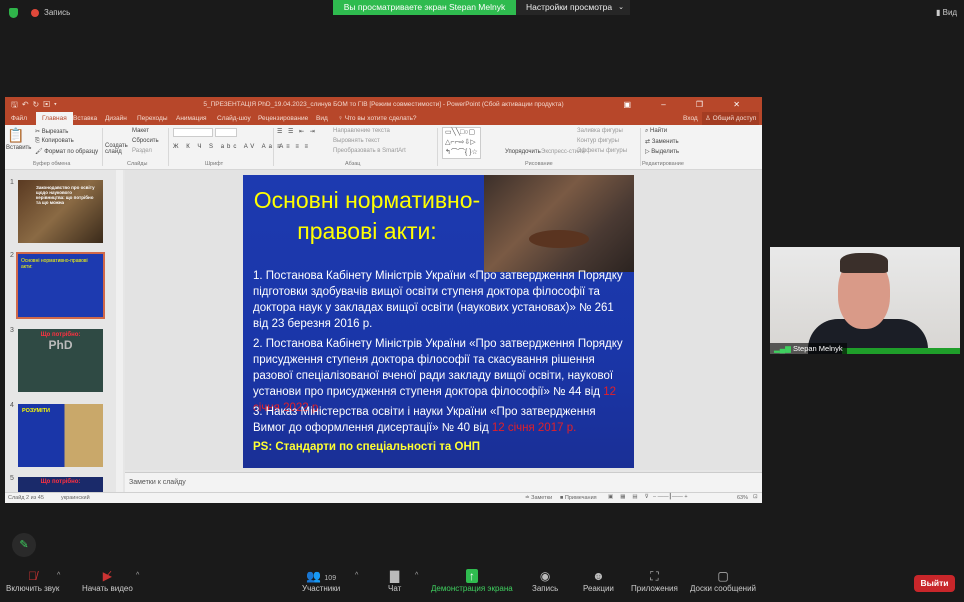  Describe the element at coordinates (13, 13) in the screenshot. I see `security-shield-icon` at that location.